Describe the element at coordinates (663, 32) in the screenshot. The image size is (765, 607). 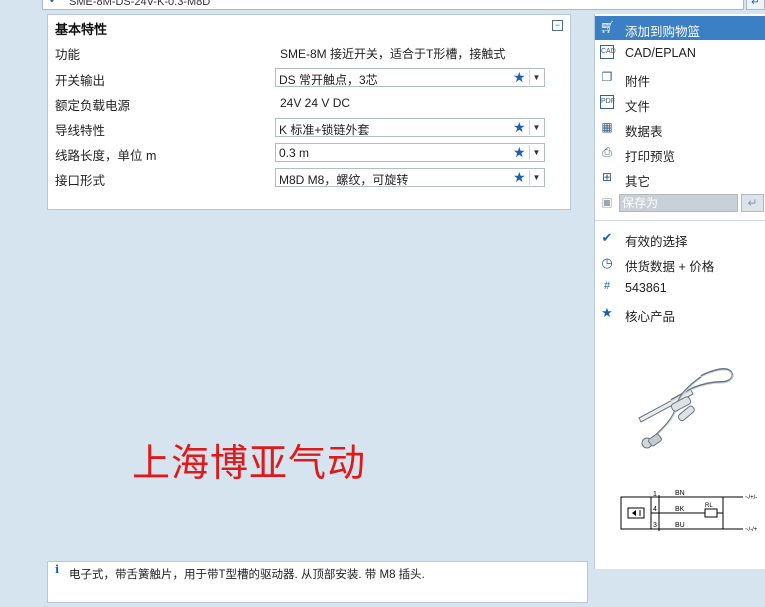
I see `action-label: 添加到购物篮` at that location.